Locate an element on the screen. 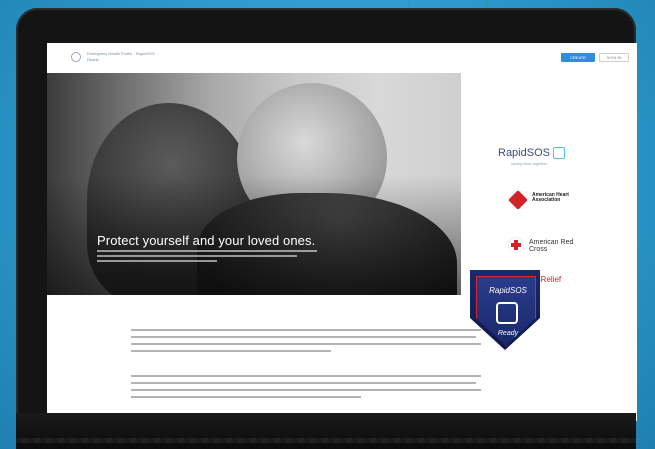 Image resolution: width=655 pixels, height=449 pixels. laptop-bezel is located at coordinates (326, 431).